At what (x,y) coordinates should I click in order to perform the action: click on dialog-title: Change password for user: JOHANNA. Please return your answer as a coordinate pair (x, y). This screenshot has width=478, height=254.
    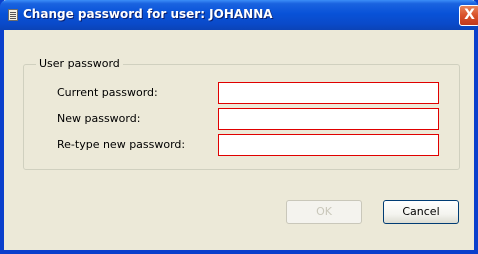
    Looking at the image, I should click on (148, 14).